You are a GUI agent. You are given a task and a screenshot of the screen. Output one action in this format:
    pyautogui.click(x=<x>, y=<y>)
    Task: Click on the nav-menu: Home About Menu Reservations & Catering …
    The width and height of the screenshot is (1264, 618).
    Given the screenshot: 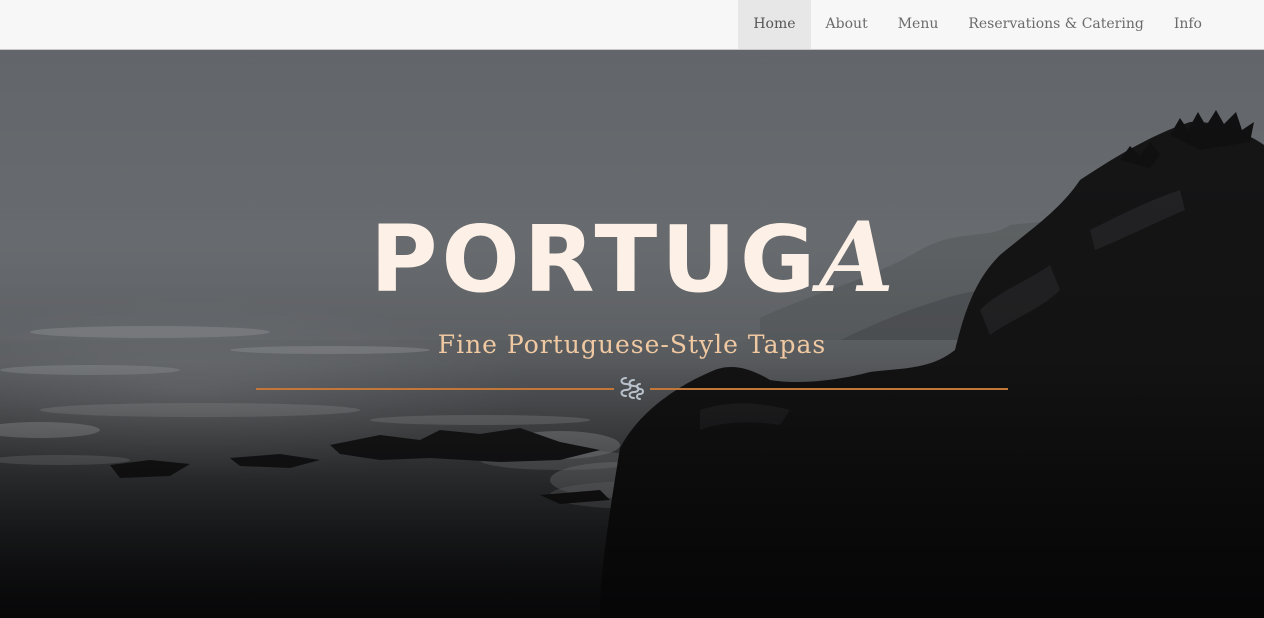 What is the action you would take?
    pyautogui.click(x=977, y=24)
    